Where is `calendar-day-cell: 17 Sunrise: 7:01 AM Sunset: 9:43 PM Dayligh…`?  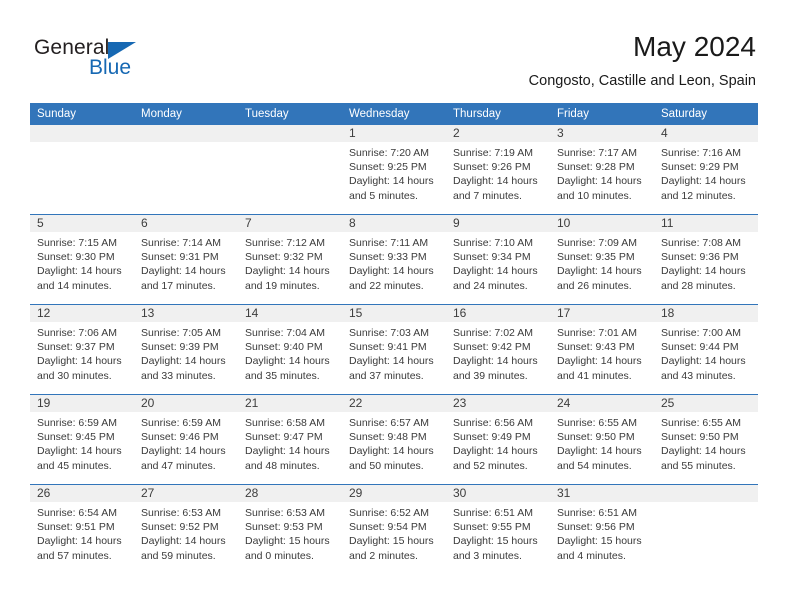
calendar-day-cell: 17 Sunrise: 7:01 AM Sunset: 9:43 PM Dayligh… is located at coordinates (602, 349).